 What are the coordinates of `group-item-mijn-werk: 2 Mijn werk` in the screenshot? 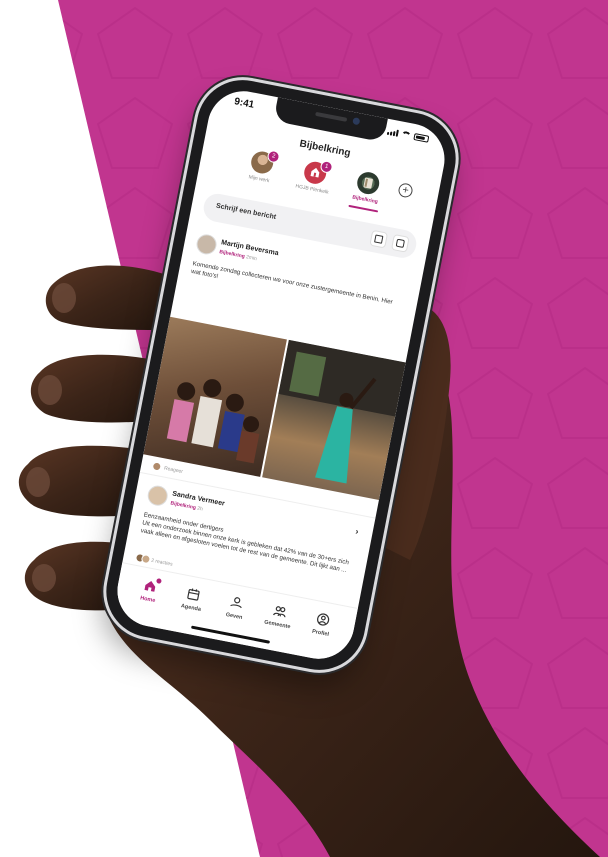 It's located at (261, 166).